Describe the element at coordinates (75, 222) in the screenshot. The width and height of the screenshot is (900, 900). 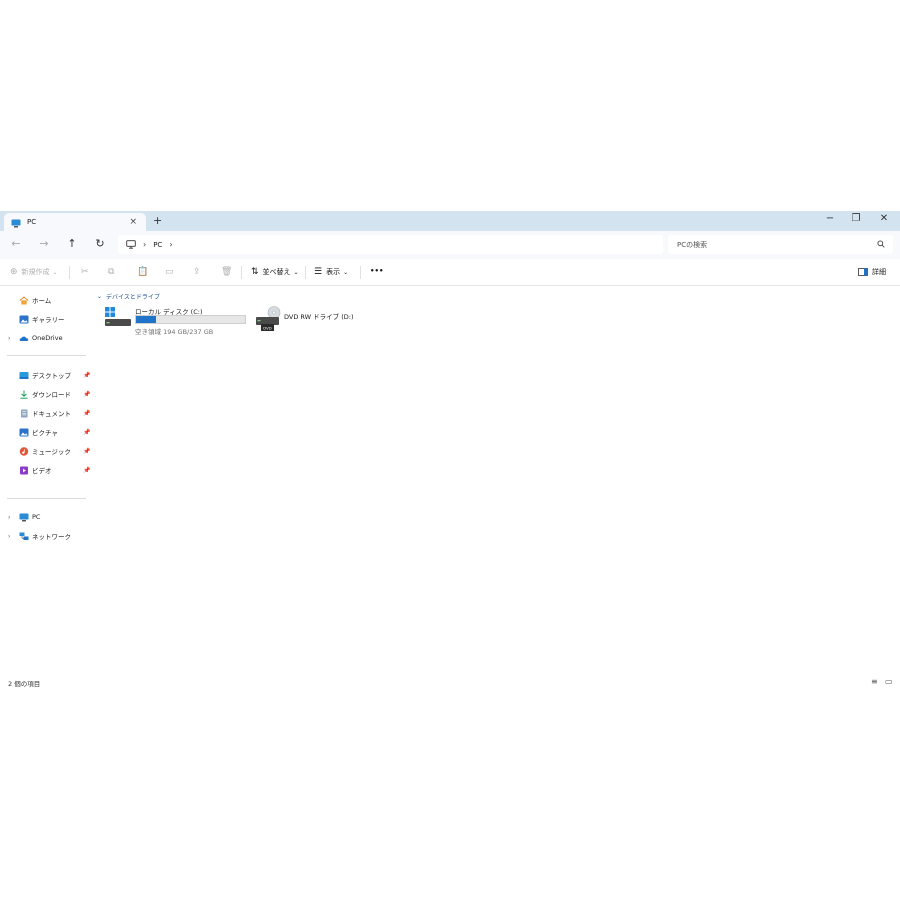
I see `tab-pc: PC ×` at that location.